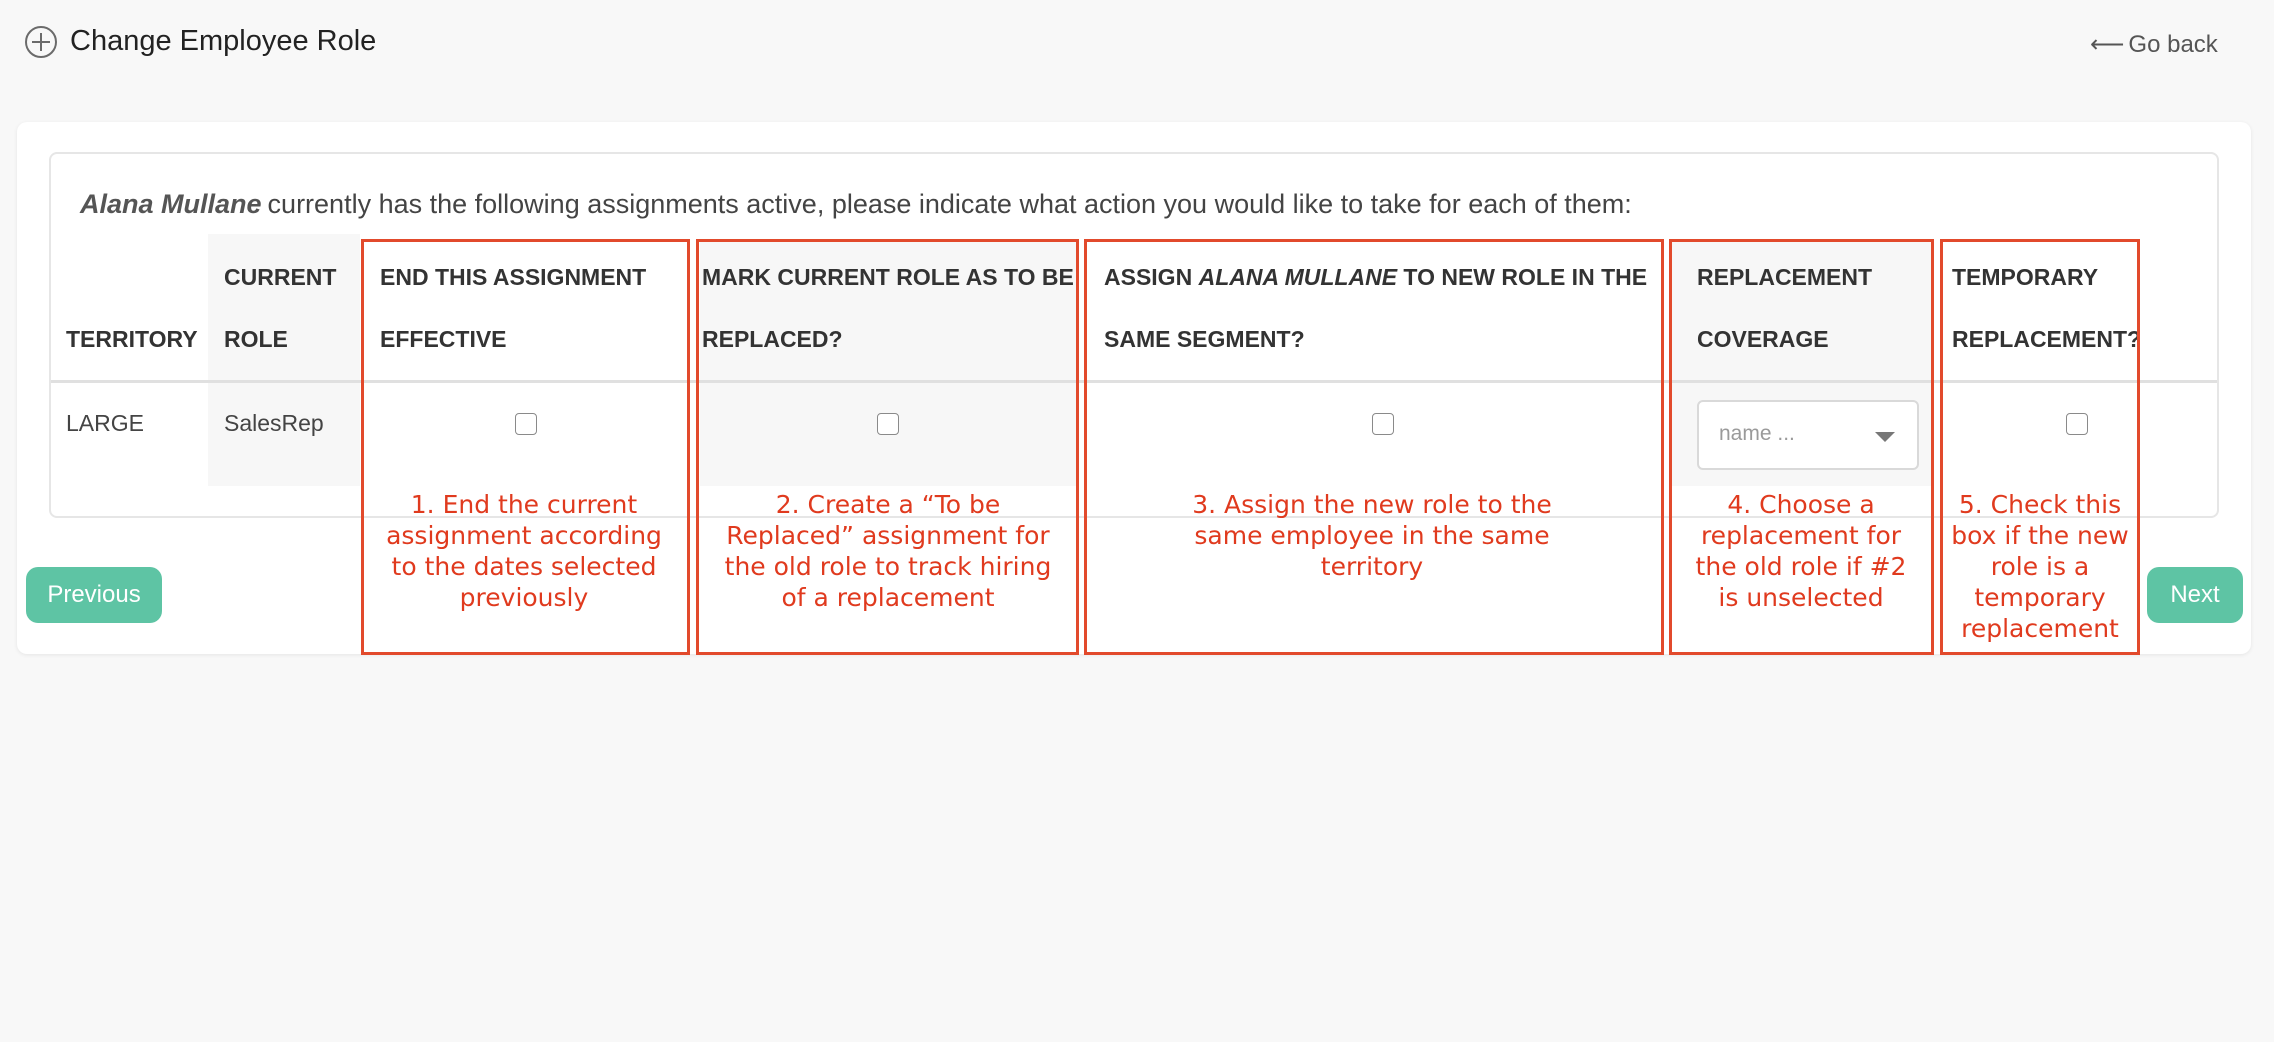  Describe the element at coordinates (280, 277) in the screenshot. I see `header-current-role-l1: CURRENT` at that location.